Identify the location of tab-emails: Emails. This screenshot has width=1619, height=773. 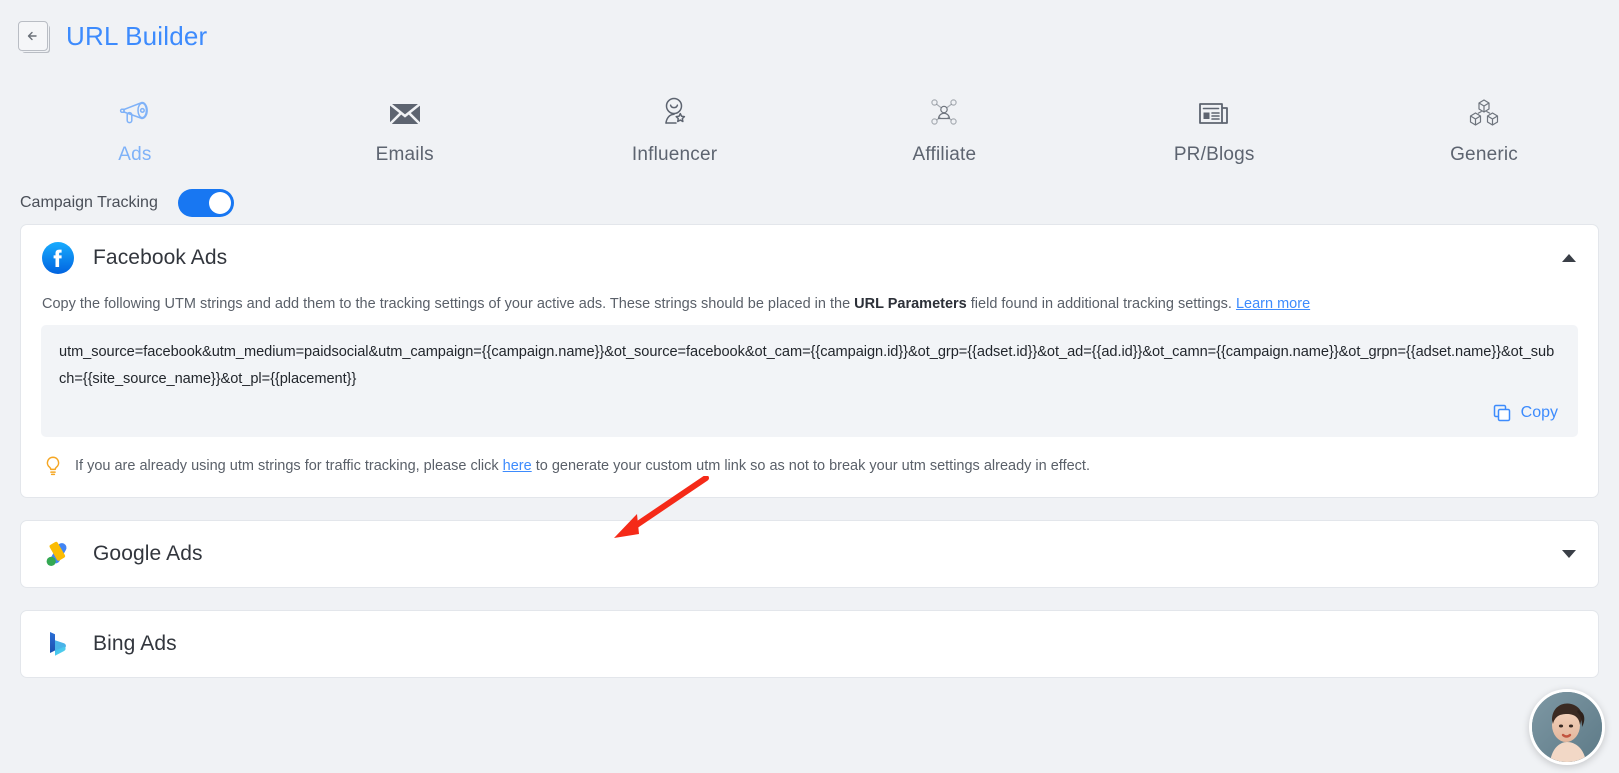
(405, 129).